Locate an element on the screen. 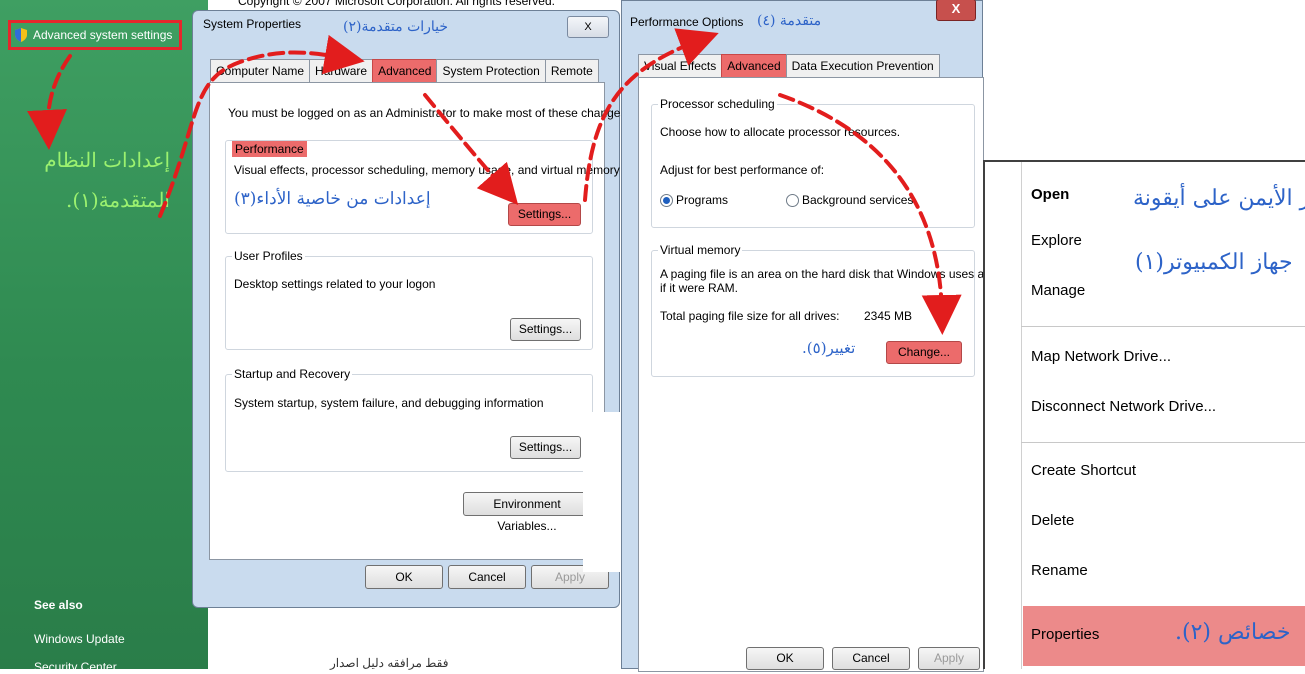 This screenshot has width=1305, height=674. annotation-right-click-line2: جهاز الكمبيوتر(١) is located at coordinates (1214, 262).